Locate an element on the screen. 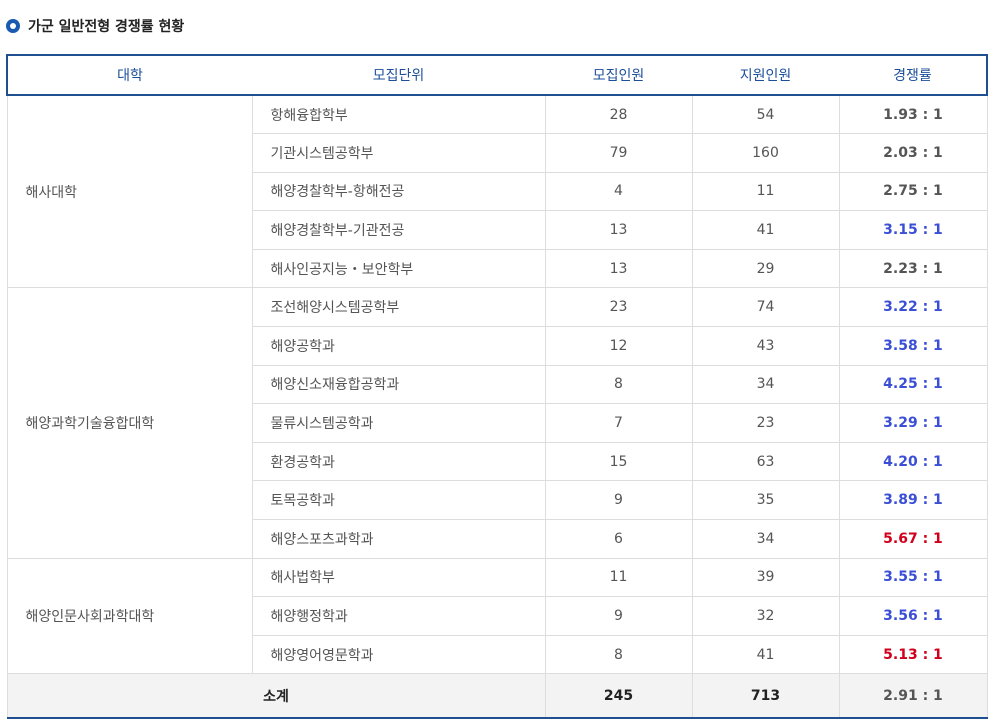 The height and width of the screenshot is (727, 993). rate-cell: 3.89 : 1 is located at coordinates (913, 500).